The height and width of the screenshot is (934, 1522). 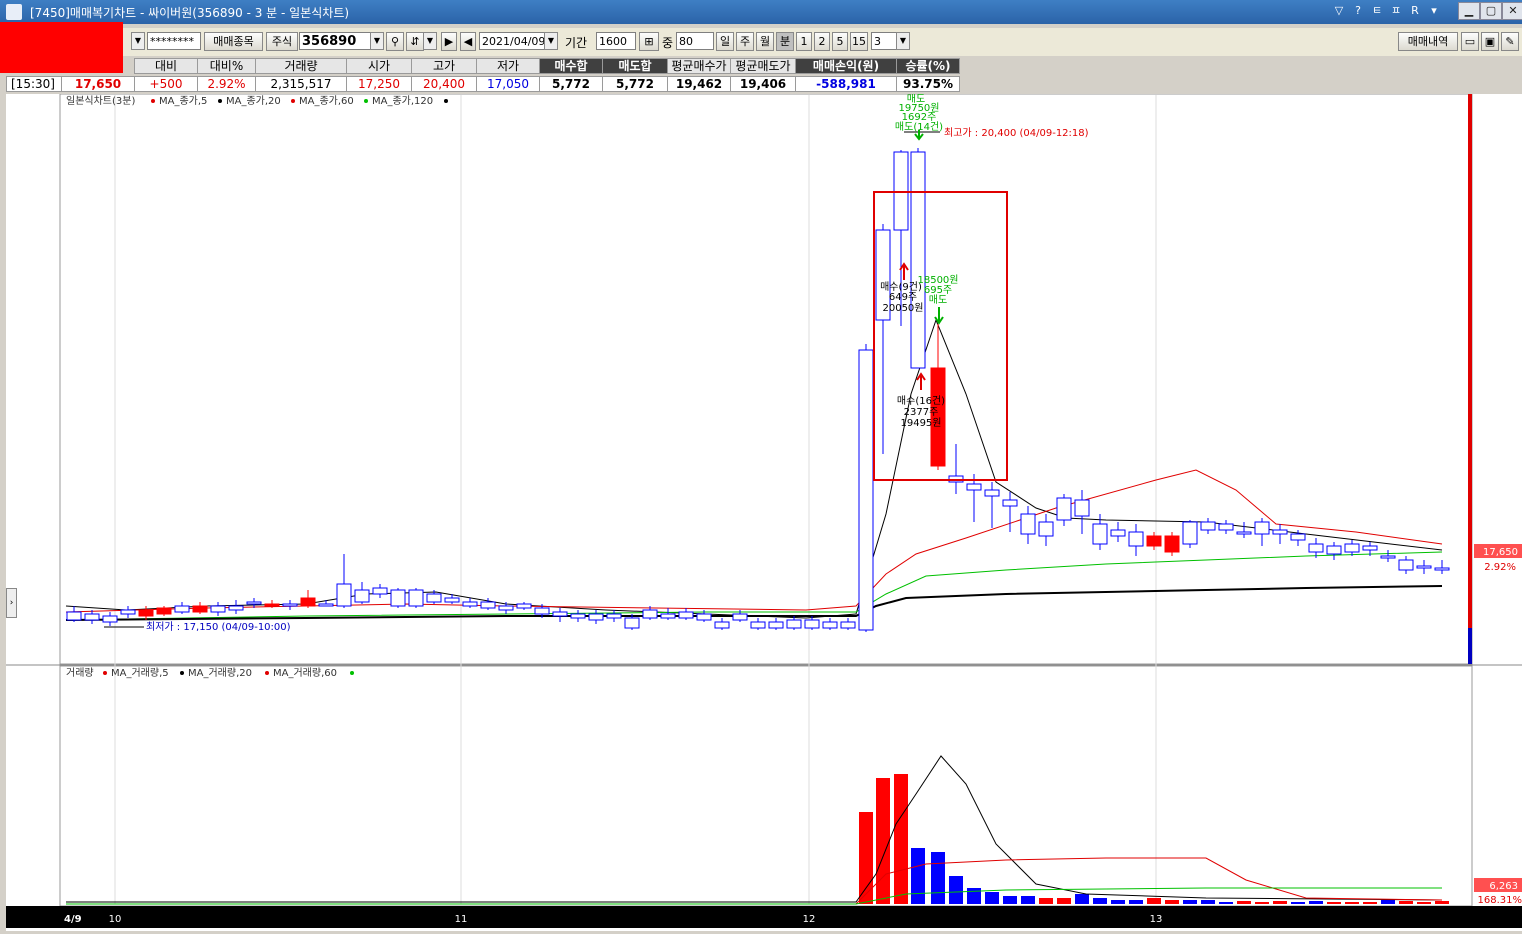 What do you see at coordinates (903, 41) in the screenshot?
I see `interval-dropdown-icon: ▼` at bounding box center [903, 41].